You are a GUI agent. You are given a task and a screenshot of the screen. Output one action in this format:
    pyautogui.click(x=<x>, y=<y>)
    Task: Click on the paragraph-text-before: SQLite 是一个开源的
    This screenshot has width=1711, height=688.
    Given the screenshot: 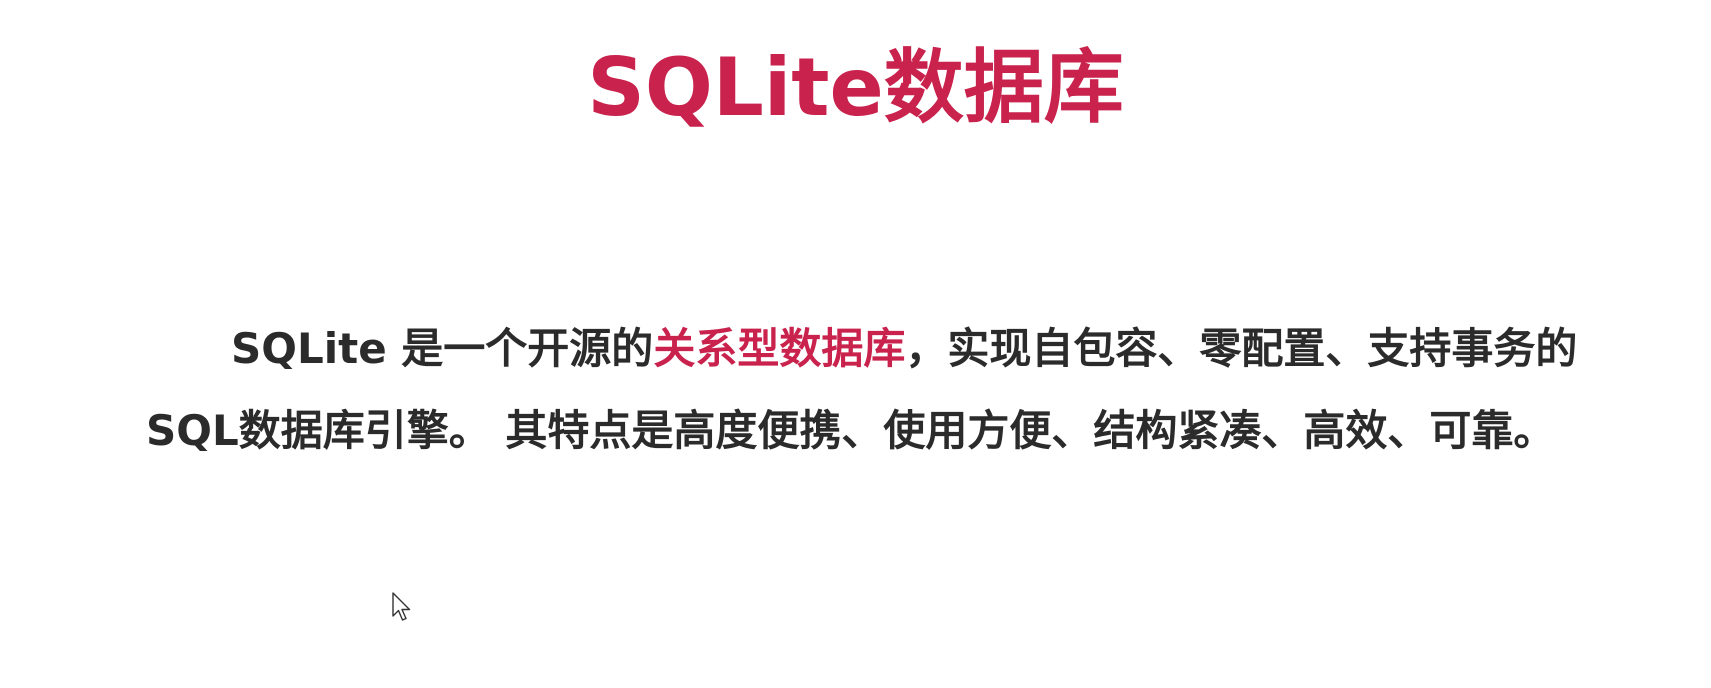 What is the action you would take?
    pyautogui.click(x=442, y=348)
    